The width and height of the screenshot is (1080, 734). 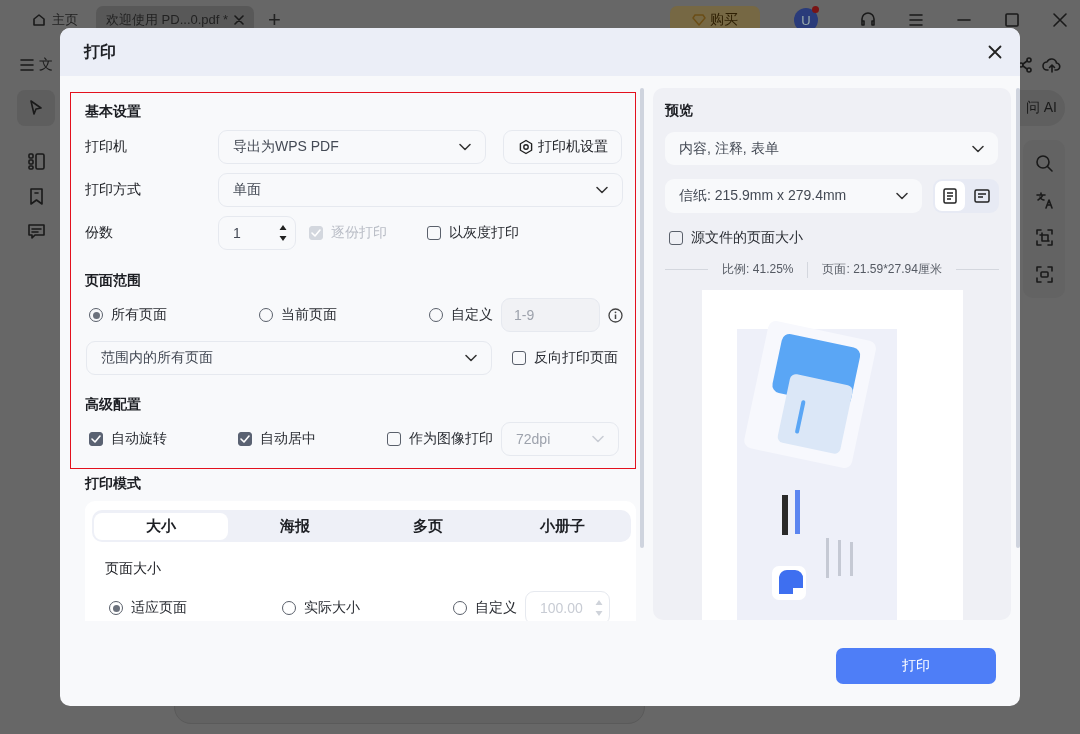 What do you see at coordinates (161, 526) in the screenshot?
I see `mode-tab: 大小` at bounding box center [161, 526].